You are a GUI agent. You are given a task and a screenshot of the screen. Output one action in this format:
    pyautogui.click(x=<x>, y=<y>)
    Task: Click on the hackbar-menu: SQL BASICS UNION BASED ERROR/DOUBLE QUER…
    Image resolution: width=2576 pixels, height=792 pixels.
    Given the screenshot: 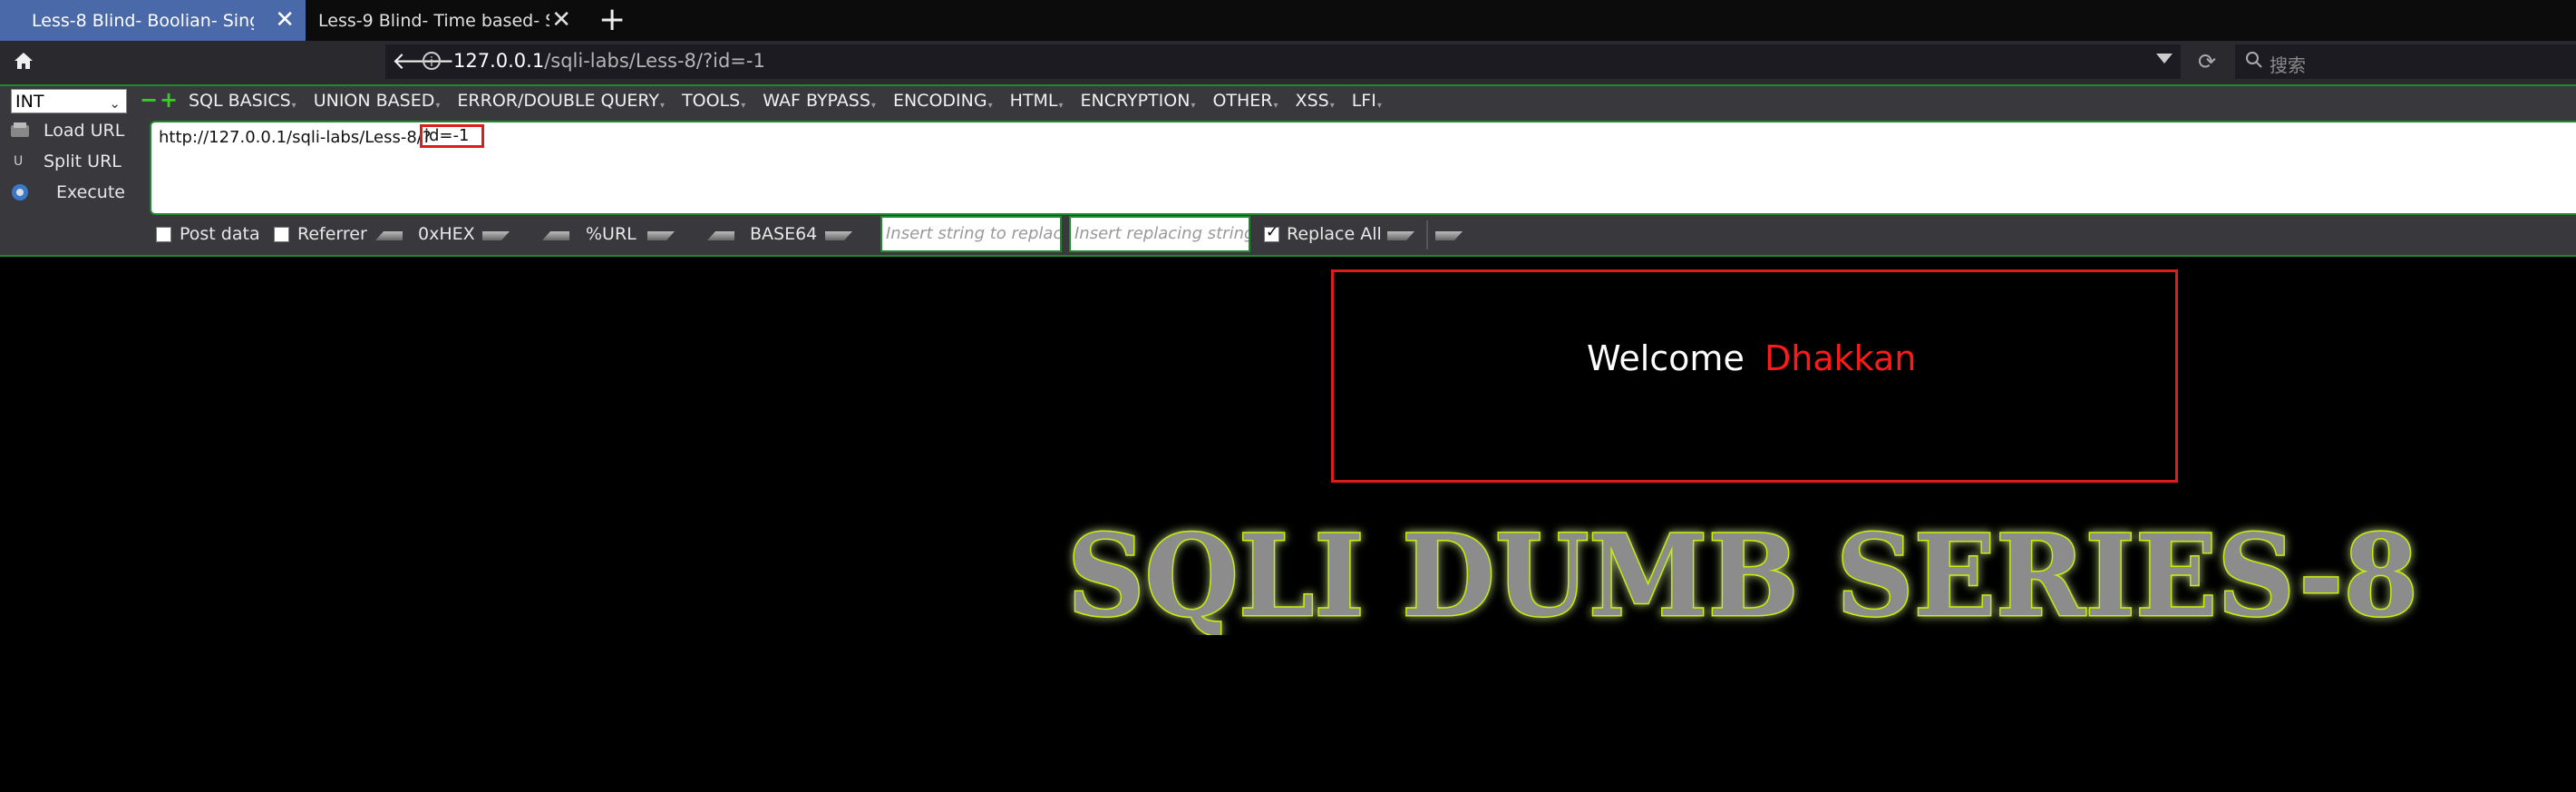 What is the action you would take?
    pyautogui.click(x=794, y=101)
    